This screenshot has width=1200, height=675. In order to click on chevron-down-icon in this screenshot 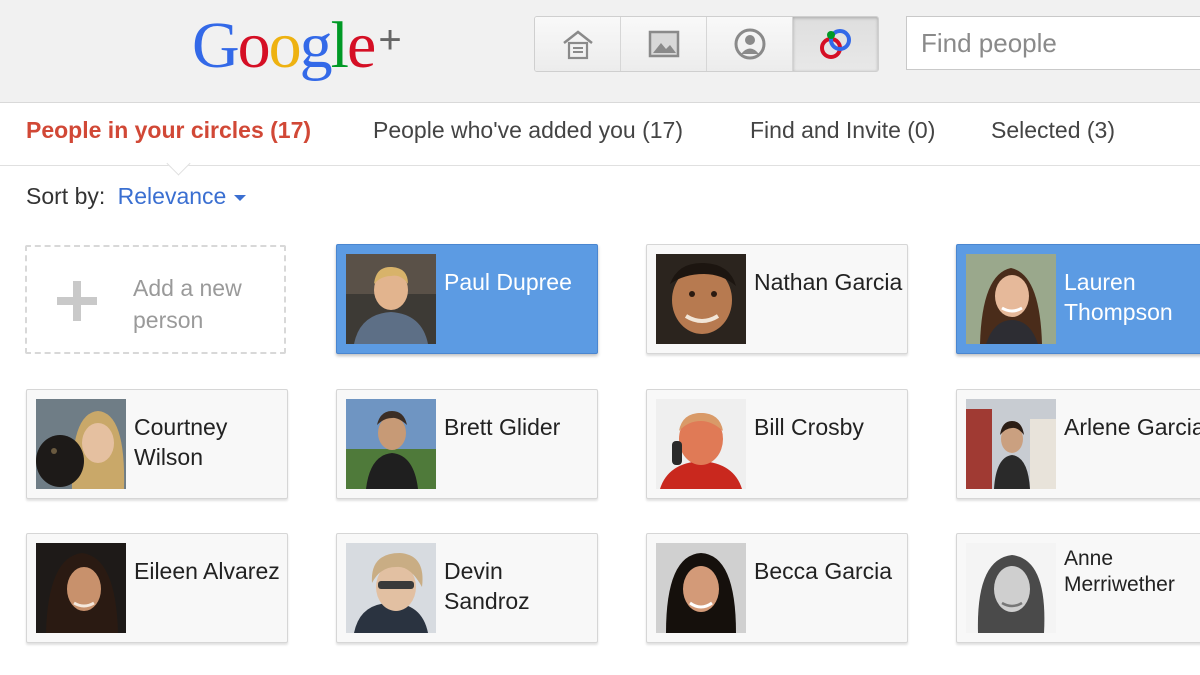, I will do `click(240, 197)`.